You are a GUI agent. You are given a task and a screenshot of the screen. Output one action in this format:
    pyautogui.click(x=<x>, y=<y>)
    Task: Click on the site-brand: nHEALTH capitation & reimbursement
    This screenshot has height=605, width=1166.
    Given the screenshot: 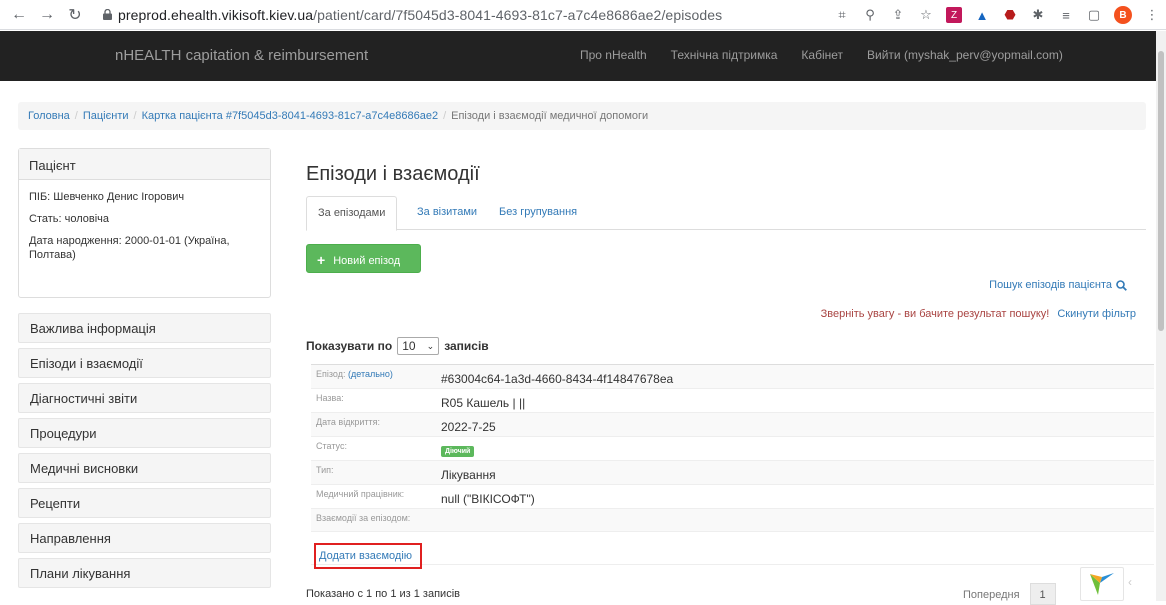 What is the action you would take?
    pyautogui.click(x=241, y=55)
    